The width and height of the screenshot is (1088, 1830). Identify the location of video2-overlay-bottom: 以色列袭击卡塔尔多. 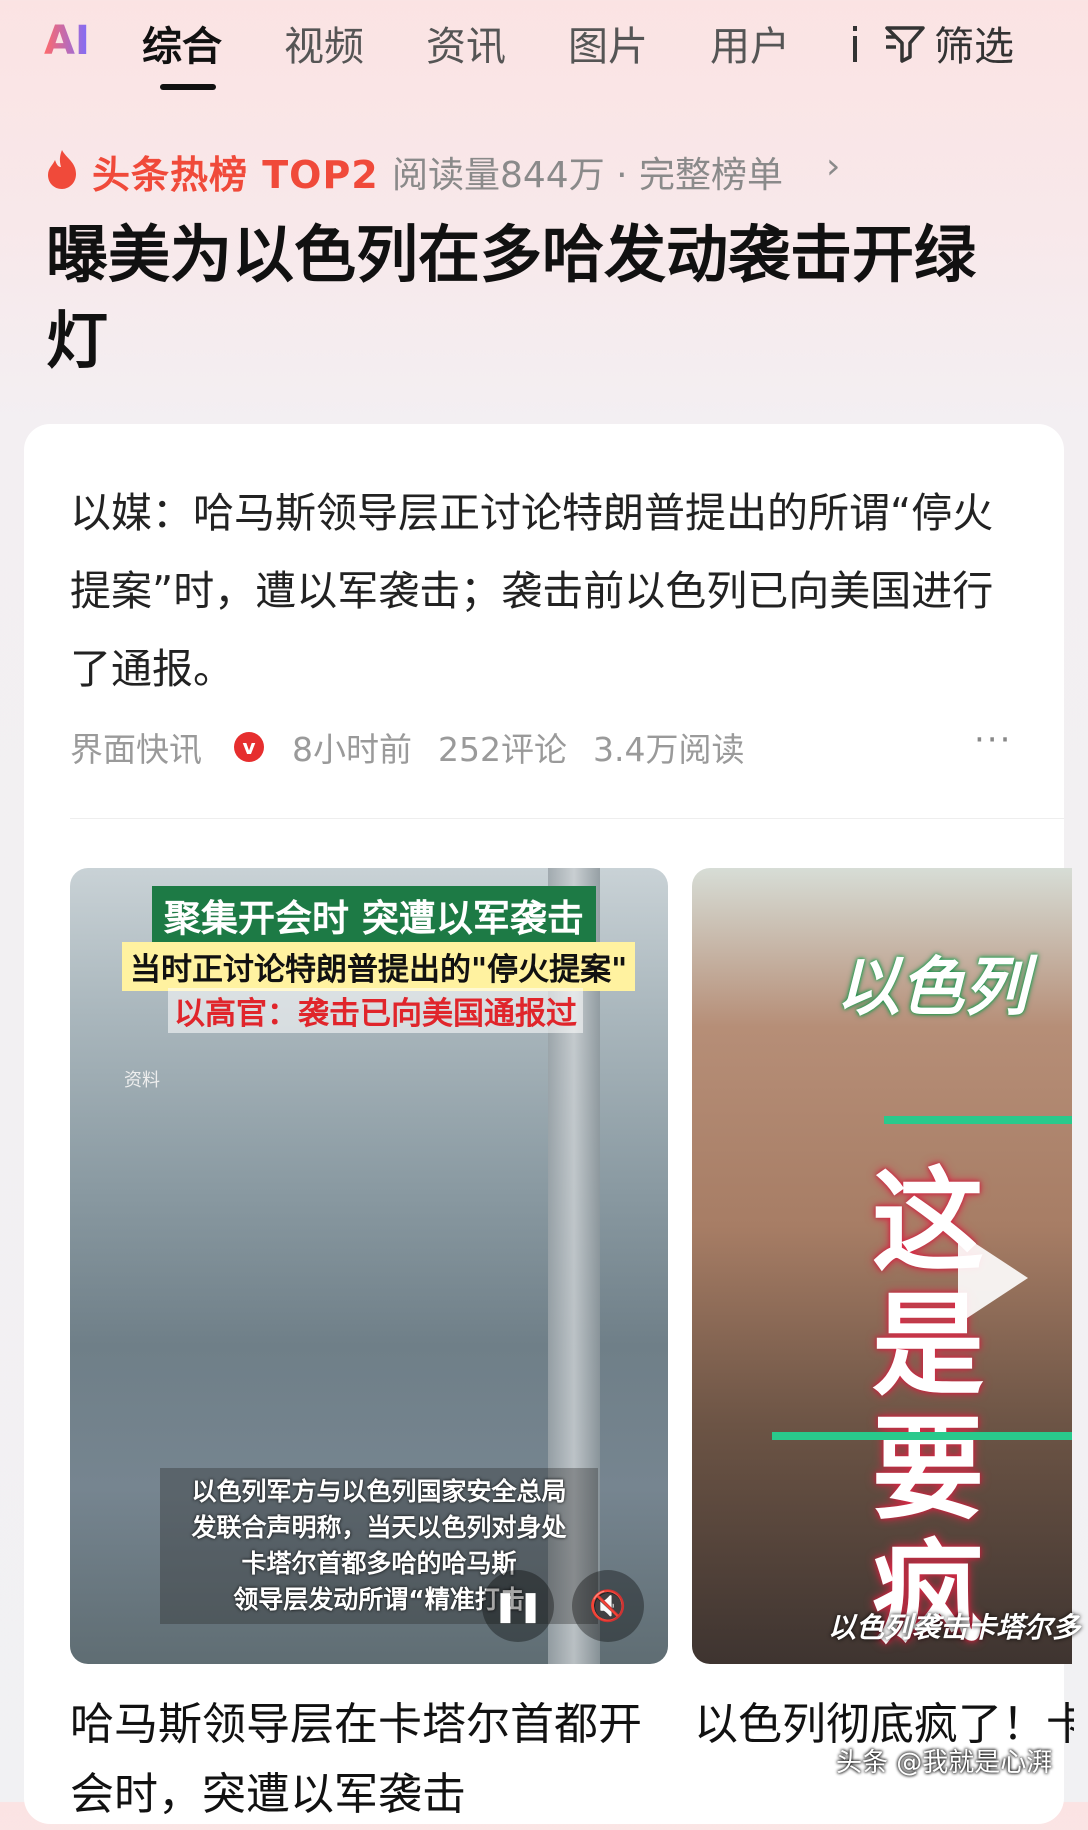
(954, 1627).